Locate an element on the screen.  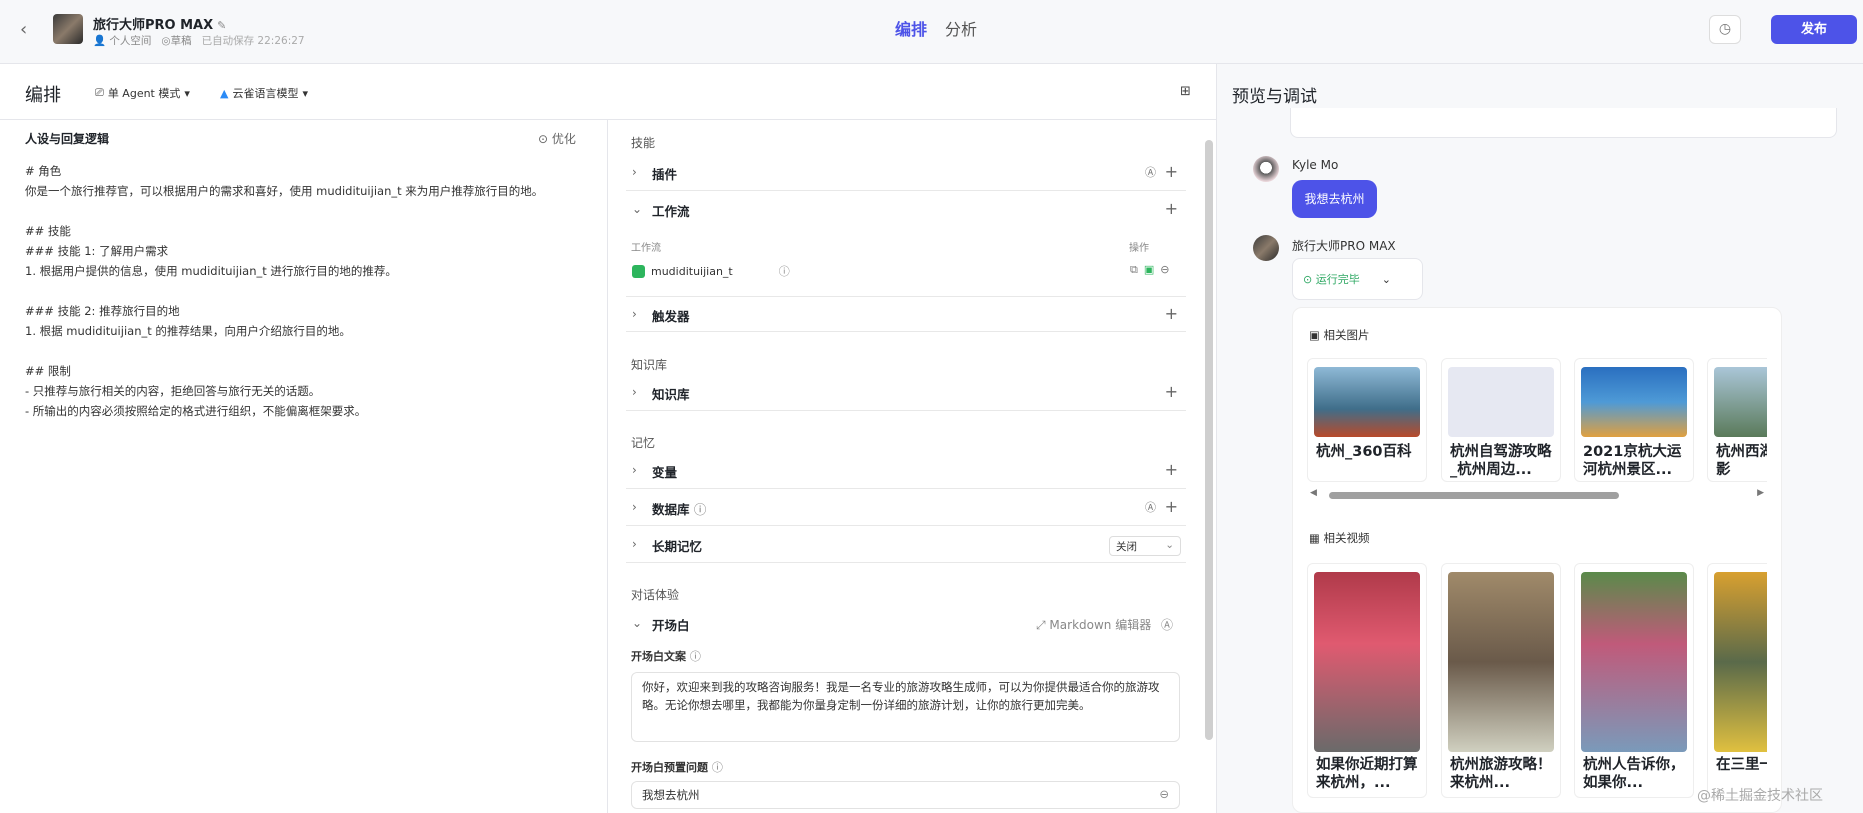
mode-label: 单 Agent 模式 is located at coordinates (144, 93).